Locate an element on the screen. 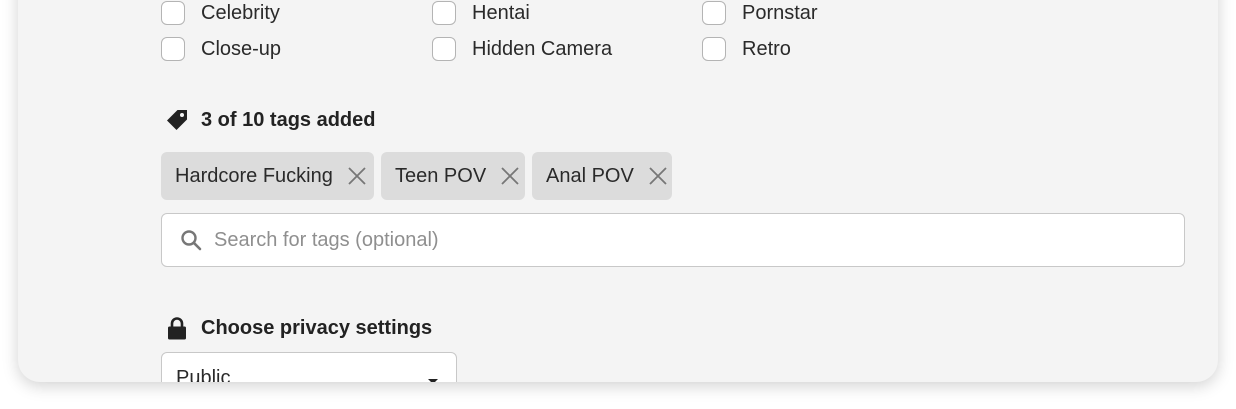 The width and height of the screenshot is (1236, 409). category-option-celebrity: Celebrity is located at coordinates (220, 13).